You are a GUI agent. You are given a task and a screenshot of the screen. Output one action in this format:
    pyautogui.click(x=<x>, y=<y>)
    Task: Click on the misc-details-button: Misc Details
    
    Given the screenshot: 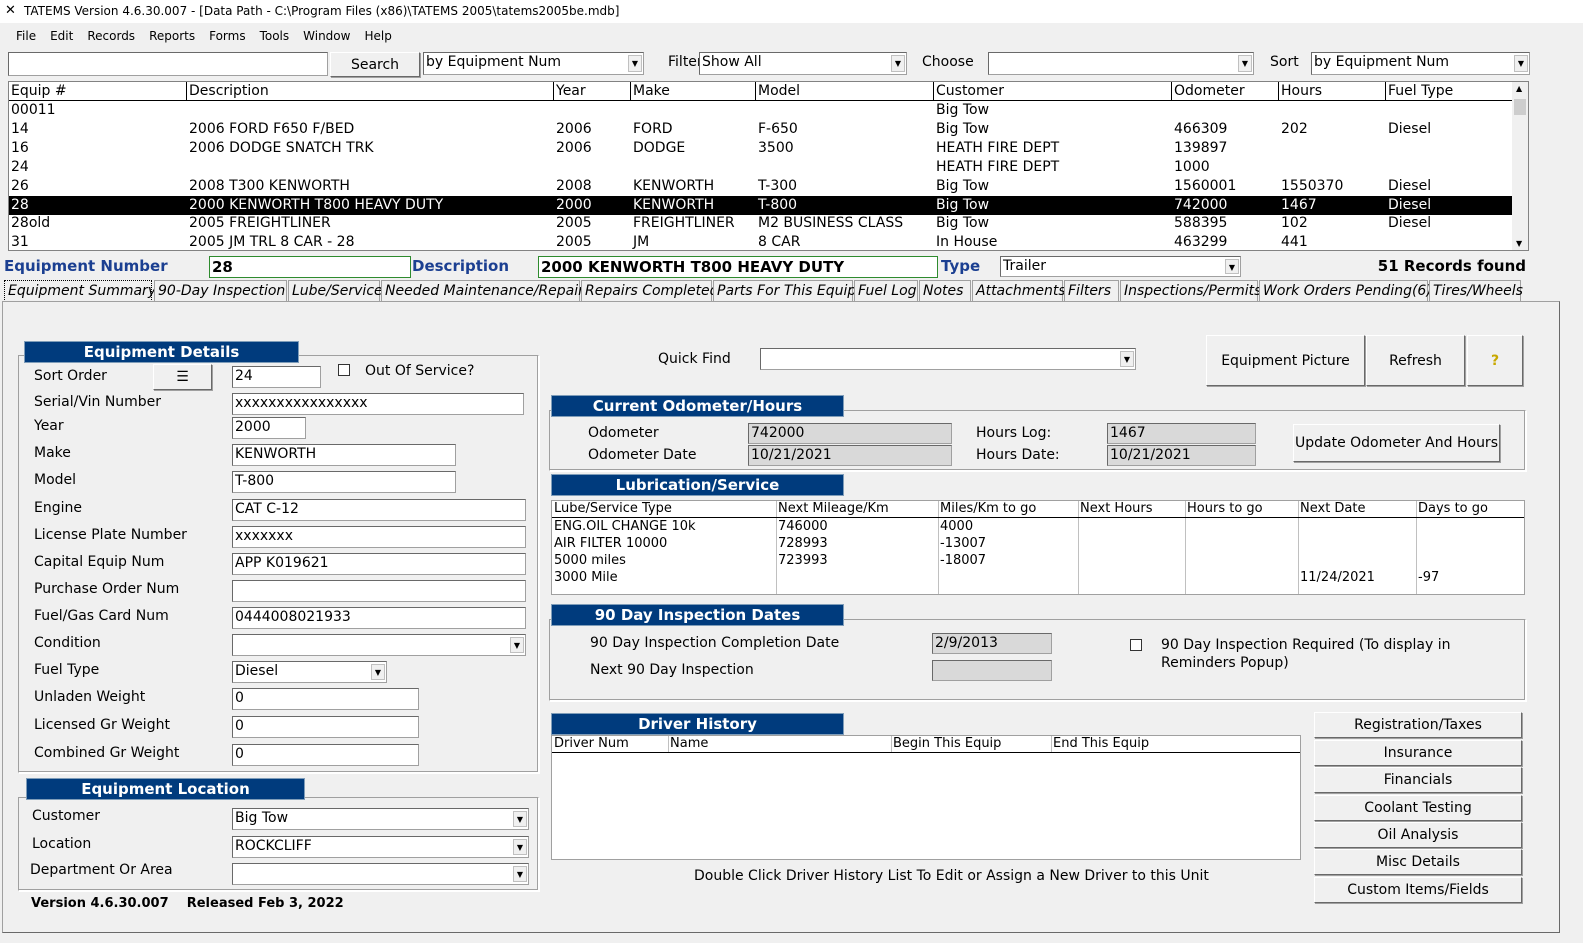 What is the action you would take?
    pyautogui.click(x=1418, y=862)
    